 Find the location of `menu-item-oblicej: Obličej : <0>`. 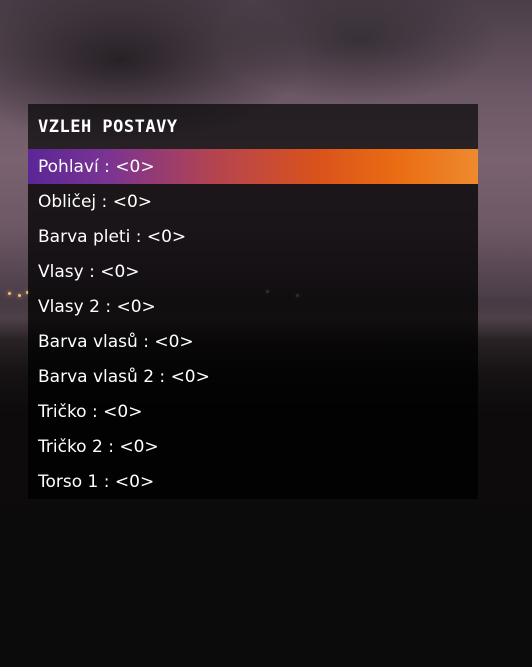

menu-item-oblicej: Obličej : <0> is located at coordinates (253, 201).